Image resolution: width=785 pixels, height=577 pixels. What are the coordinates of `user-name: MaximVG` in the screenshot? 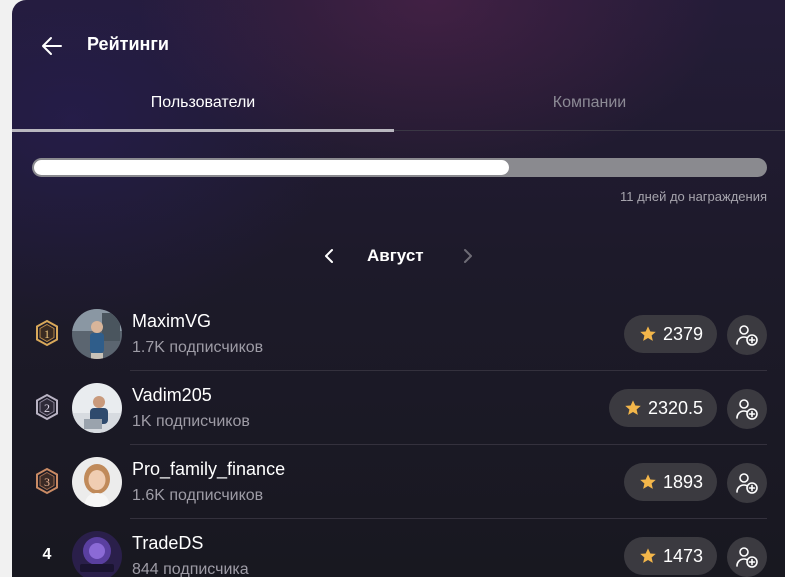 It's located at (171, 321).